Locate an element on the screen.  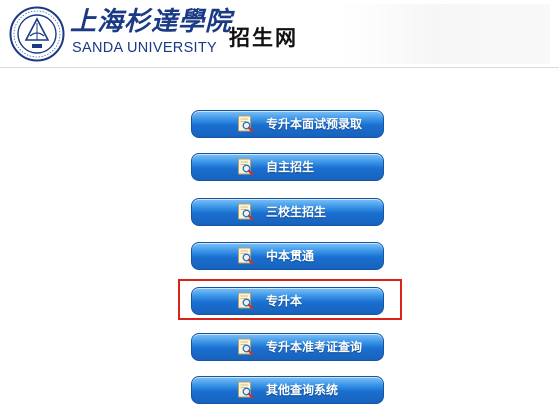
menu-button-label: 三校生招生 is located at coordinates (296, 212).